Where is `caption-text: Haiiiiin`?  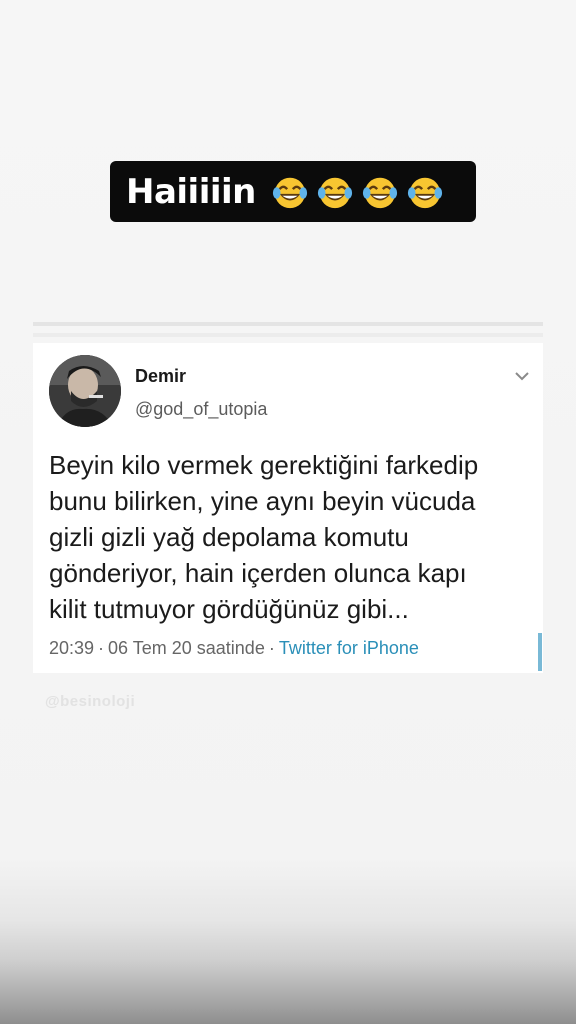
caption-text: Haiiiiin is located at coordinates (191, 191).